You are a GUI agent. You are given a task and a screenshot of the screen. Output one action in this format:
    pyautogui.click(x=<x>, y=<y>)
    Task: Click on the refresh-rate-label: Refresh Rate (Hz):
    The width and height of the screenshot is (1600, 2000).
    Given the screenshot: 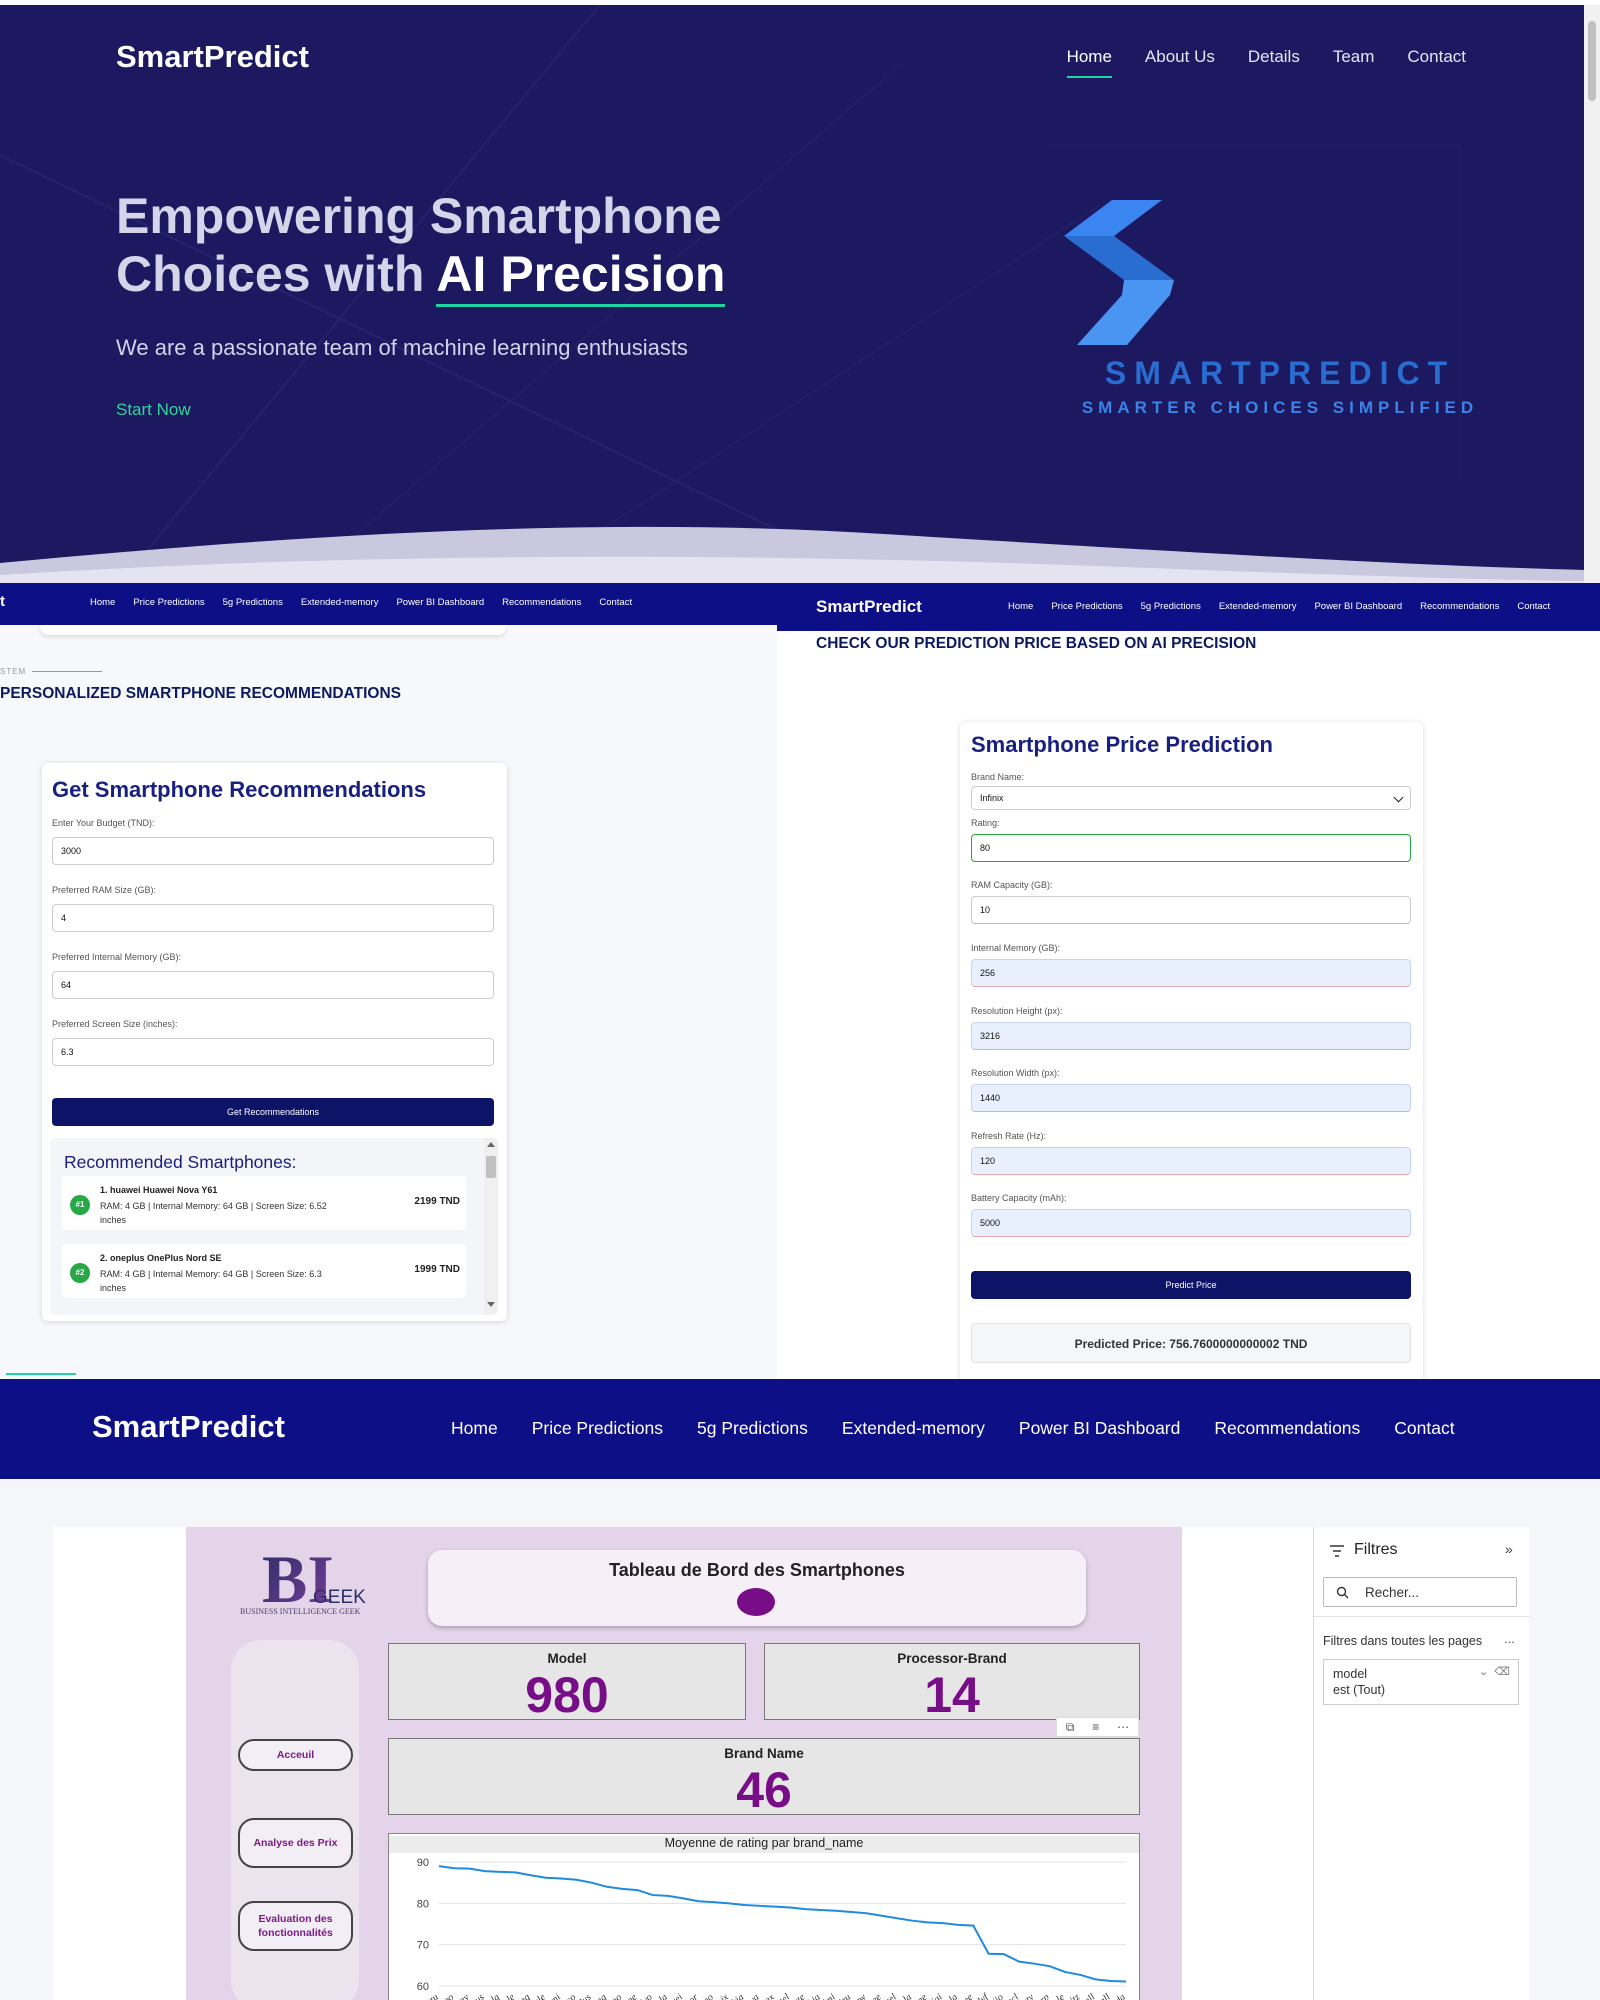 What is the action you would take?
    pyautogui.click(x=1009, y=1136)
    